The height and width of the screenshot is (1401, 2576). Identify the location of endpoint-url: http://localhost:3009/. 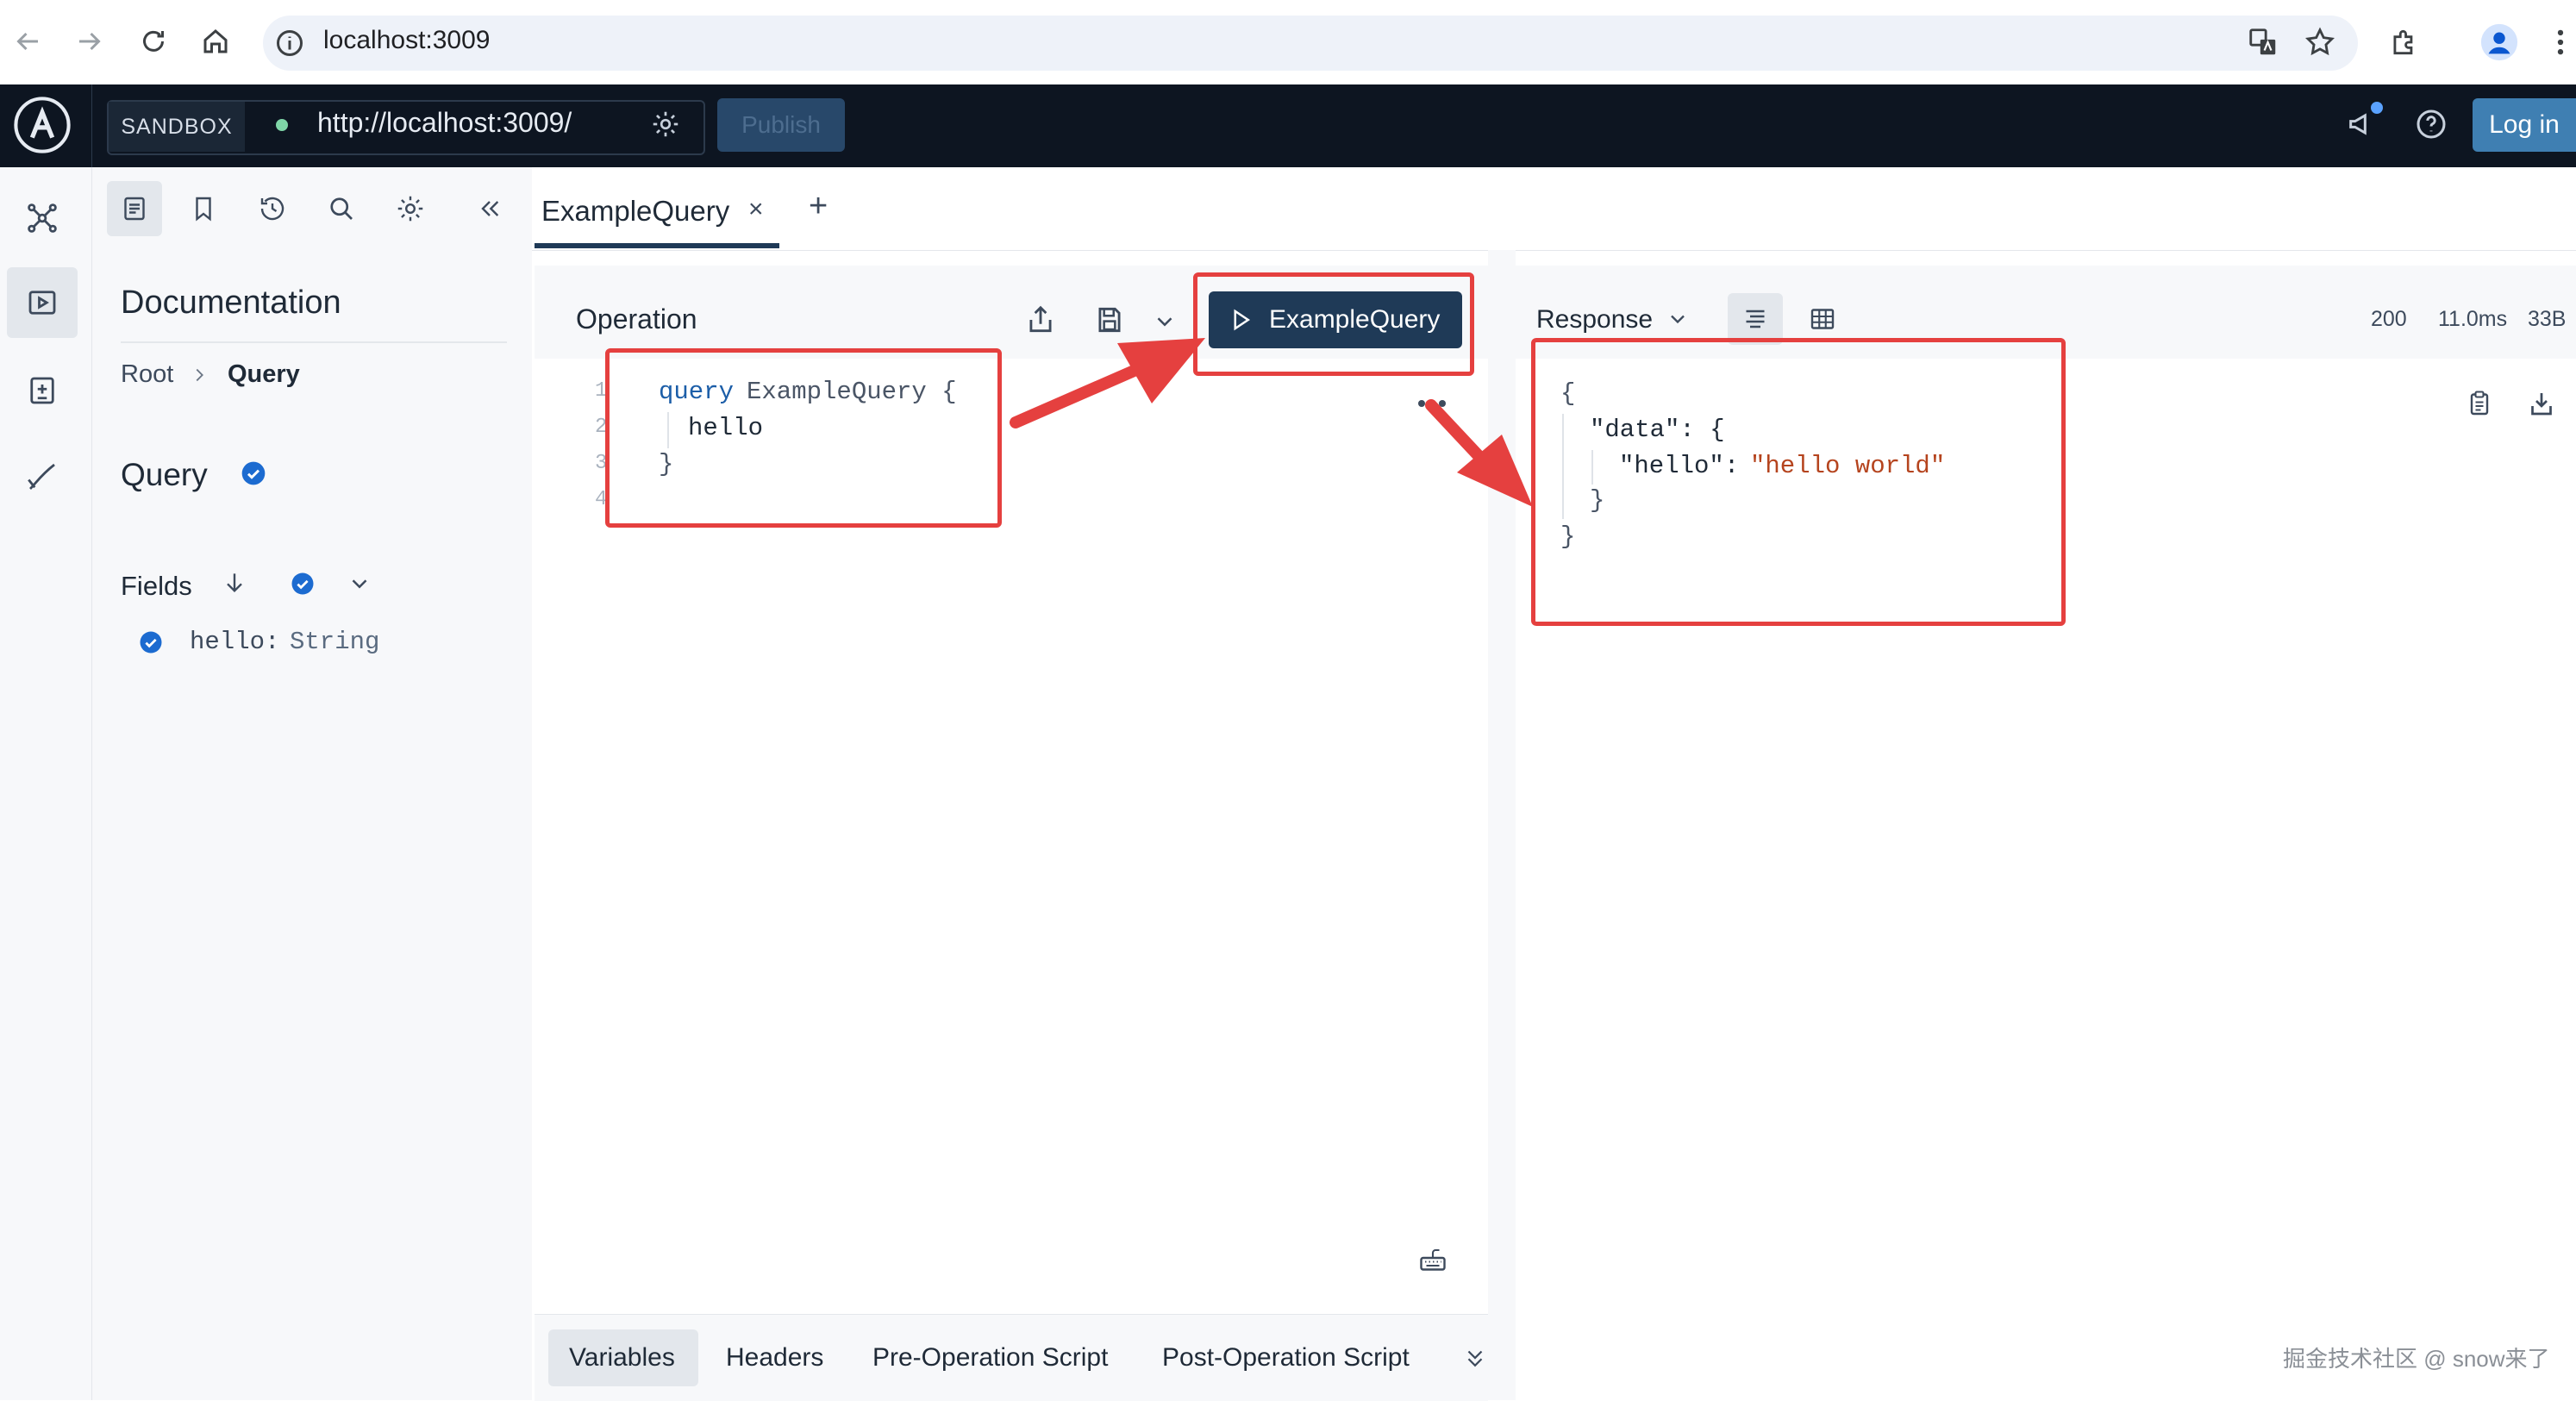
(444, 123).